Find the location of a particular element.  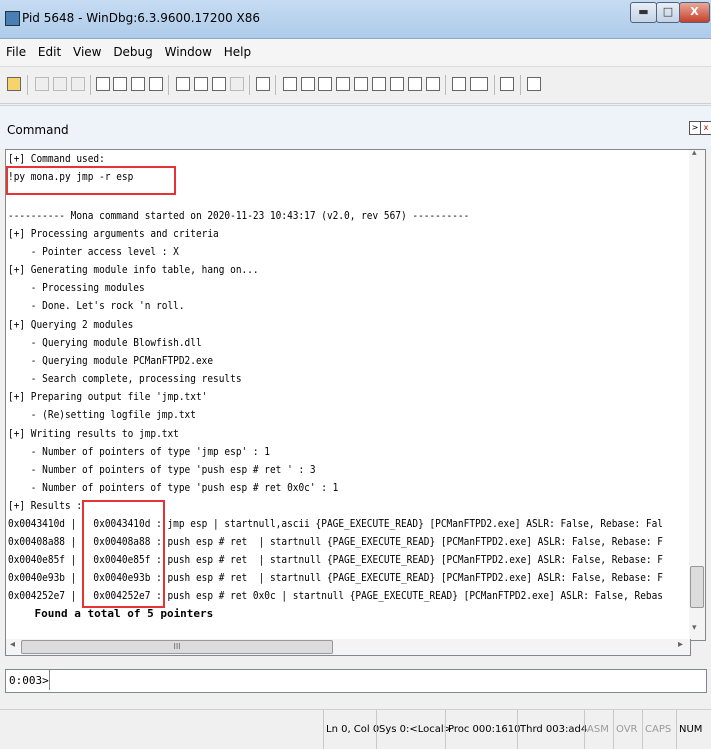

command-window-icon is located at coordinates (290, 84).